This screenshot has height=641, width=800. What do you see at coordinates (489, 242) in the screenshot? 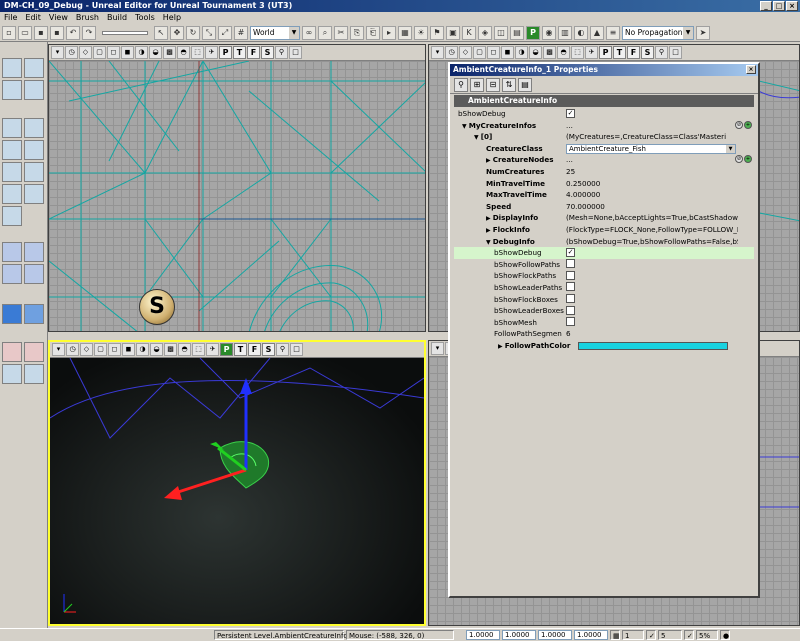
I see `collapse-arrow-icon: ▼` at bounding box center [489, 242].